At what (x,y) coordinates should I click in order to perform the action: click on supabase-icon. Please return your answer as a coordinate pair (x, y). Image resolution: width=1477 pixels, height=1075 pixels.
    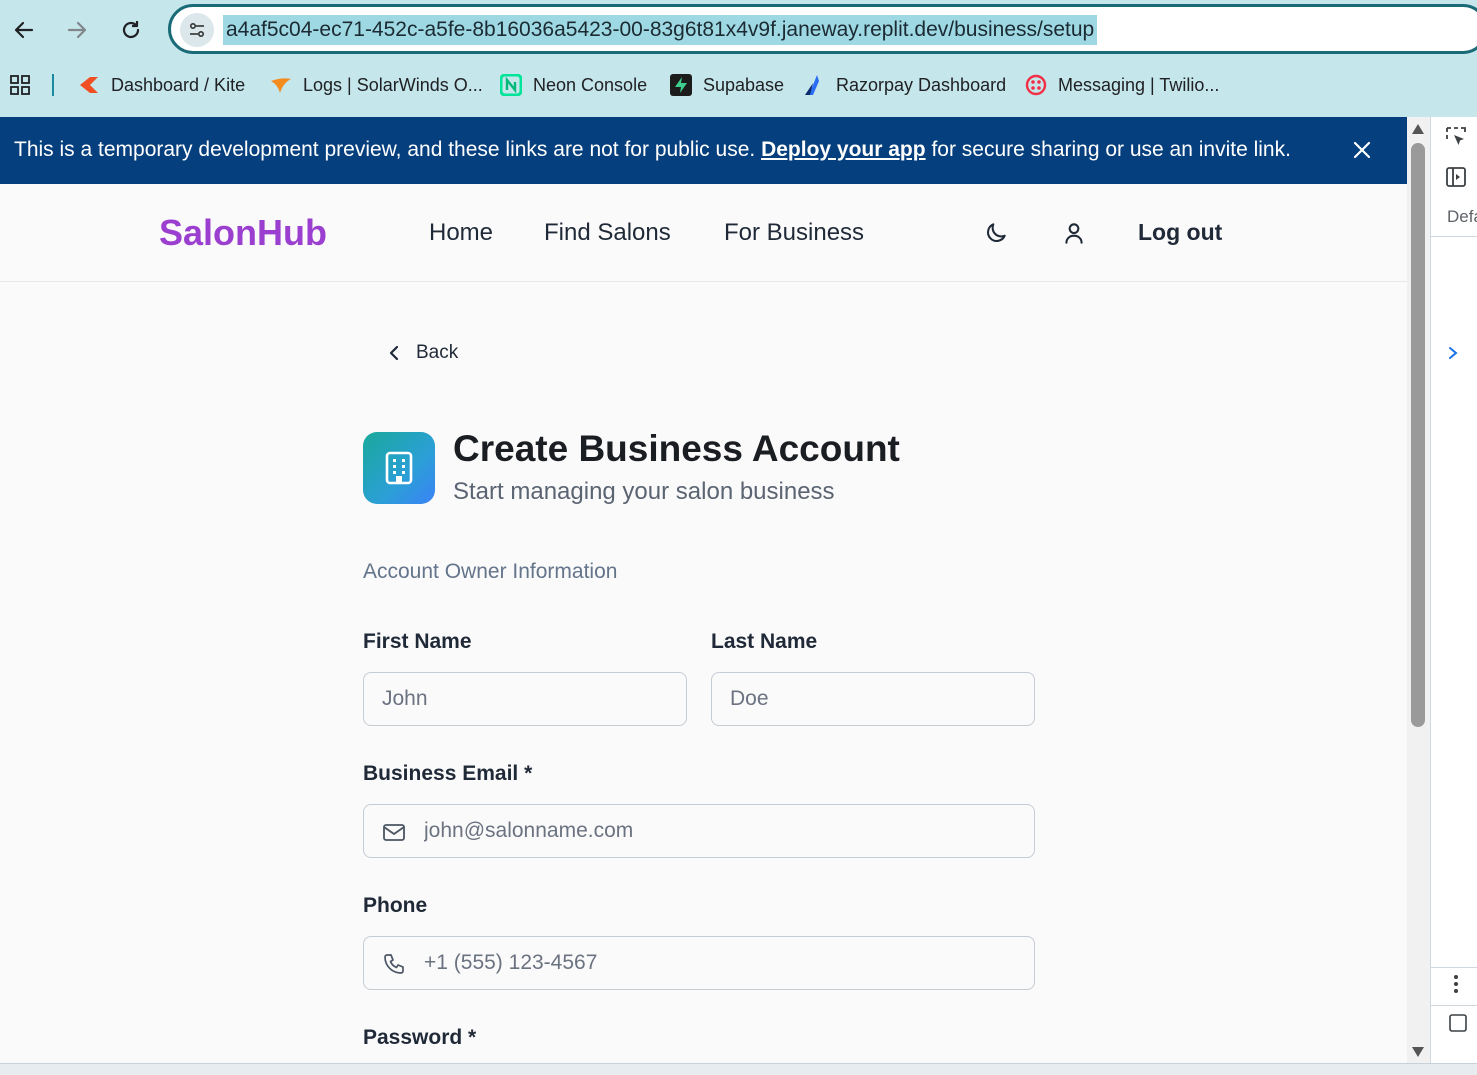
    Looking at the image, I should click on (681, 85).